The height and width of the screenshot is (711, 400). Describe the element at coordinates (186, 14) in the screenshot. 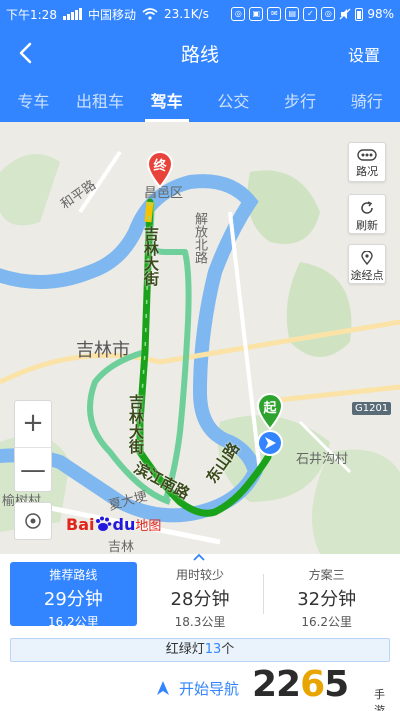

I see `status-speed: 23.1K/s` at that location.